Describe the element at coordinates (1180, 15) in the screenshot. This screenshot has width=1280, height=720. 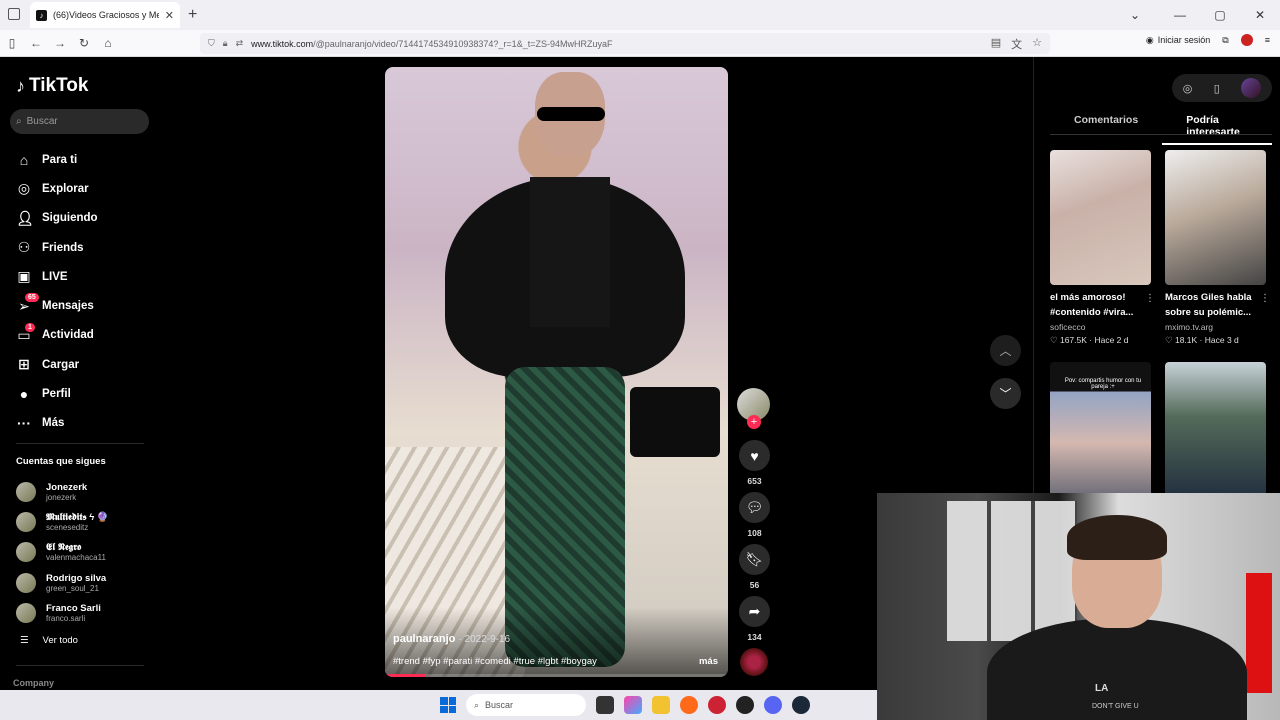
I see `minimize-icon: —` at that location.